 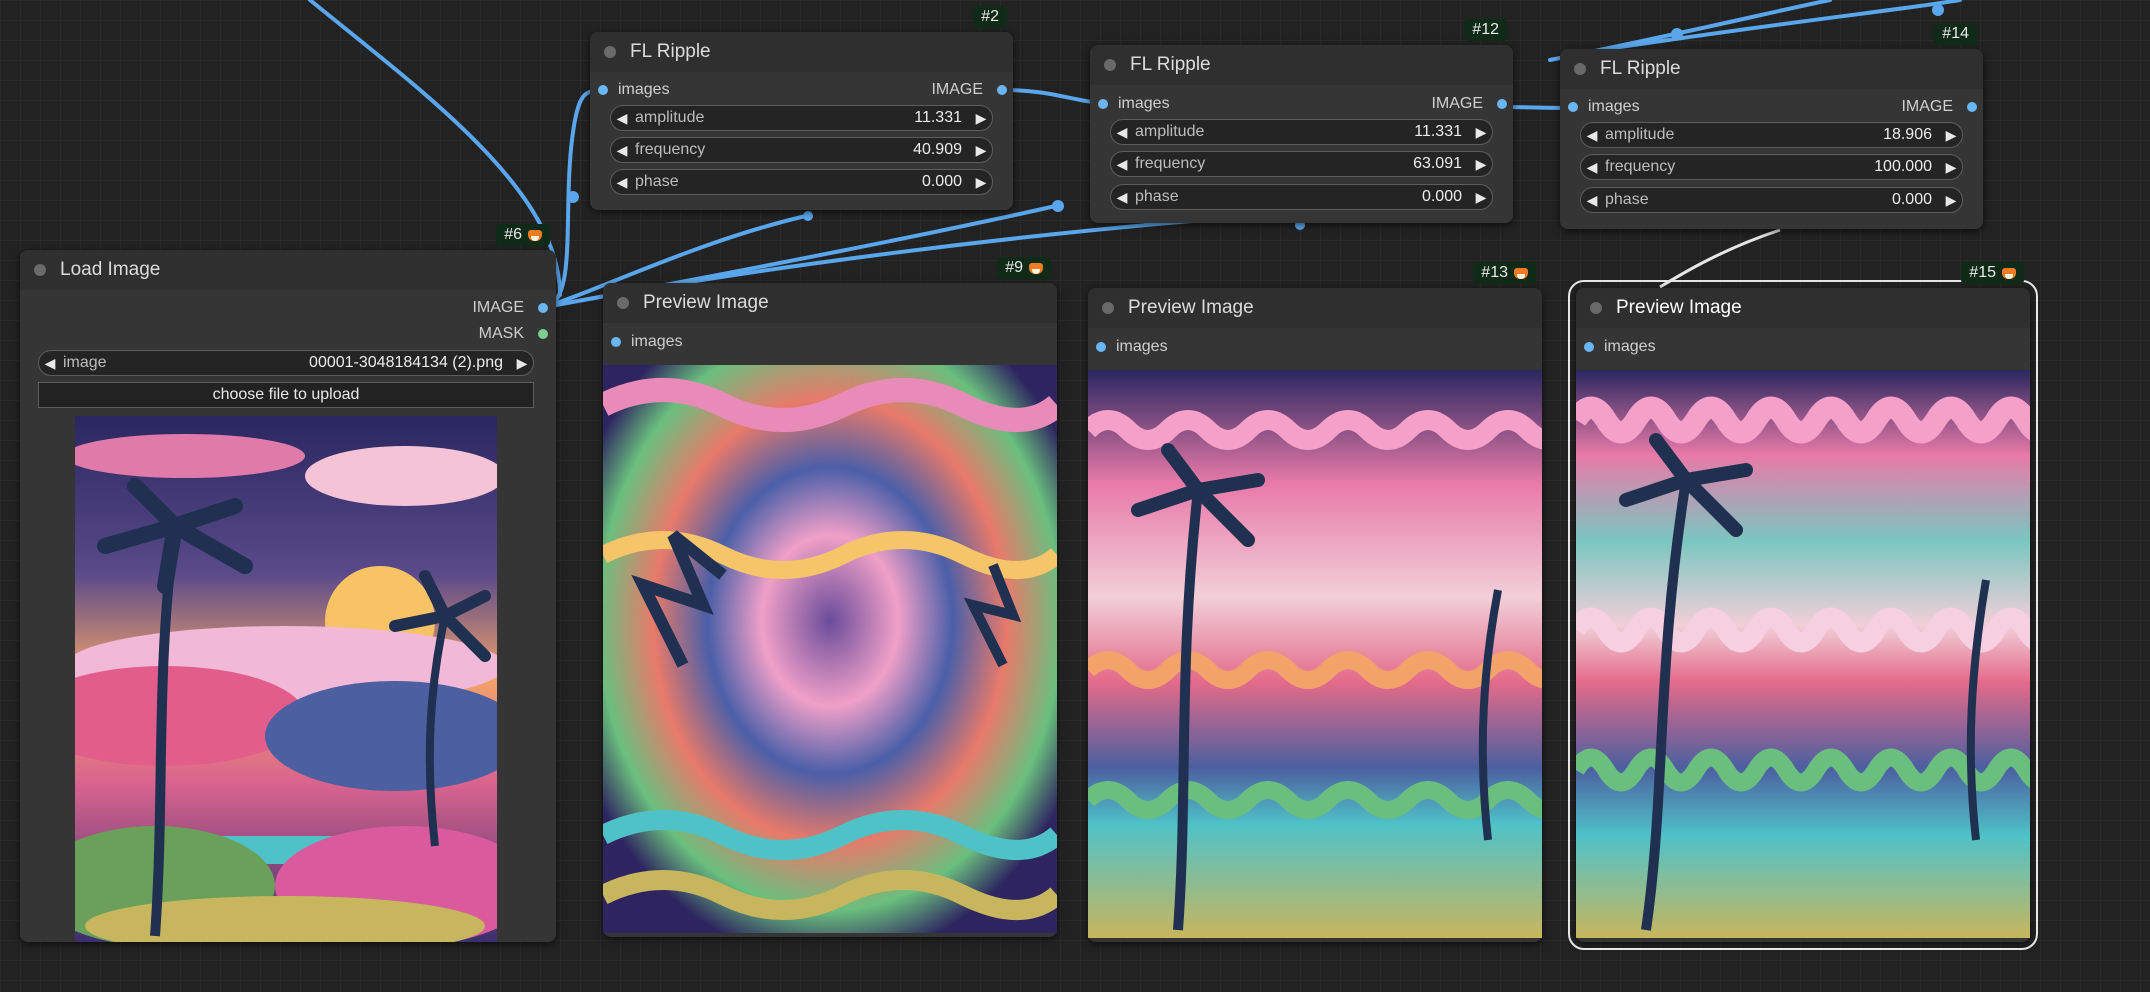 I want to click on rippled-scene-image, so click(x=1315, y=654).